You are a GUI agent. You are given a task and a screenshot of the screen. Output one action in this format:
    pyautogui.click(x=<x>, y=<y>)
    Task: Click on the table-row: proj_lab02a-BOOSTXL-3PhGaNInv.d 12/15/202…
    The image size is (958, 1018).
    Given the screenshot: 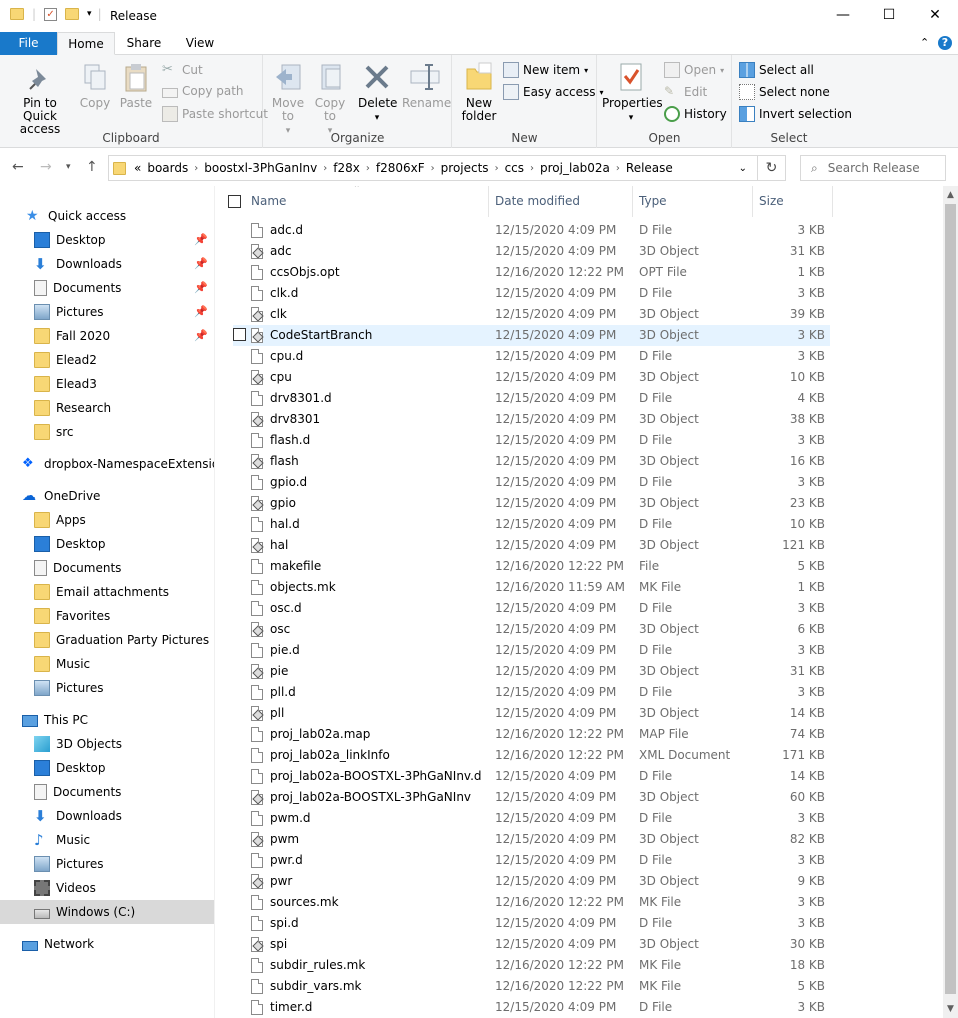 What is the action you would take?
    pyautogui.click(x=531, y=776)
    